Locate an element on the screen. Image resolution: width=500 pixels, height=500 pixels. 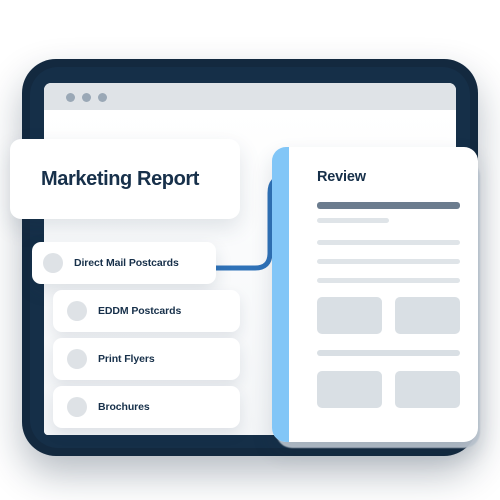
placeholder-boxes-top is located at coordinates (388, 315).